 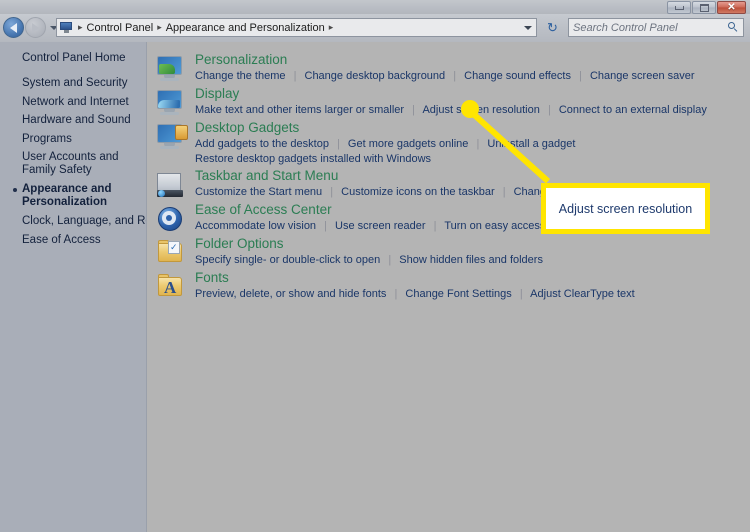 I want to click on navigation-buttons, so click(x=30, y=27).